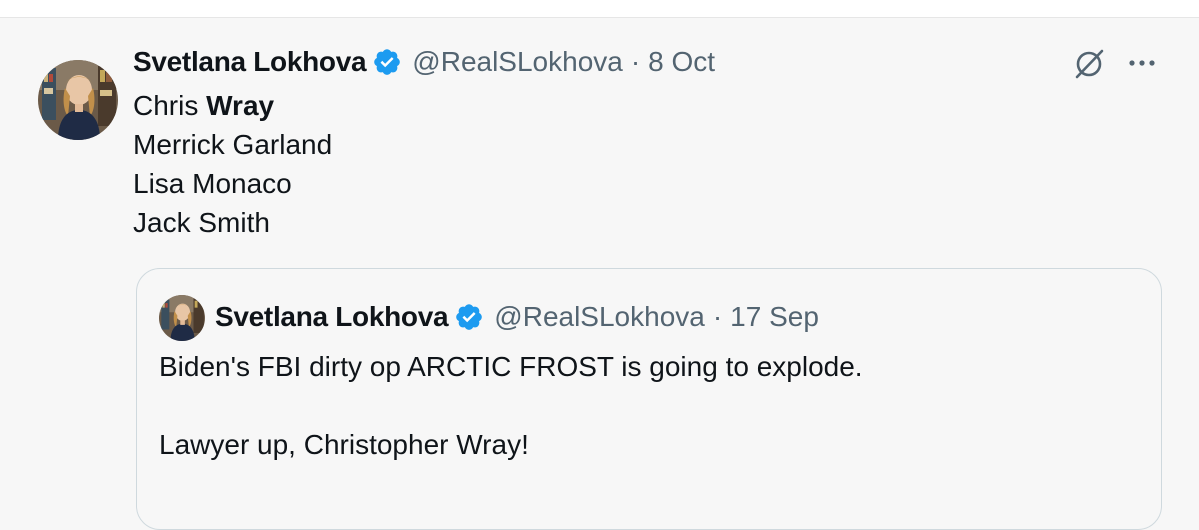 The height and width of the screenshot is (530, 1199). I want to click on quoted-tweet-header: Svetlana Lokhova @RealSLokhova · 17 Sep, so click(517, 317).